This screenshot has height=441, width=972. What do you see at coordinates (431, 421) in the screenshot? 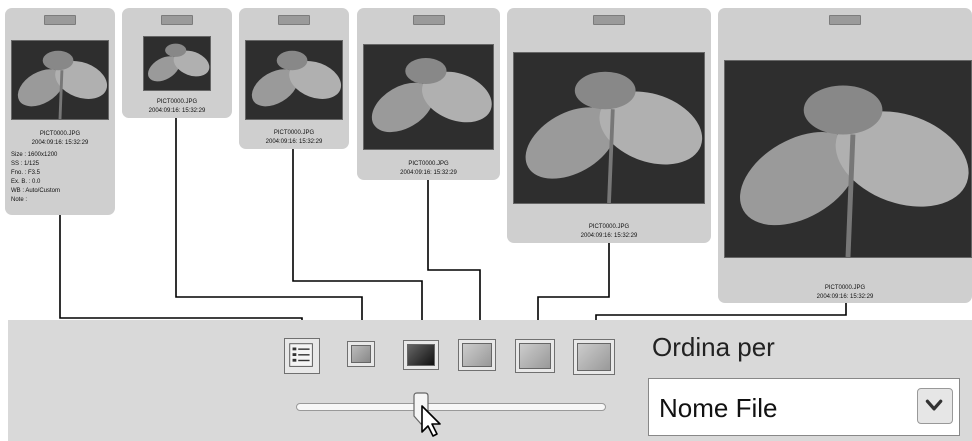
I see `mouse-cursor-icon` at bounding box center [431, 421].